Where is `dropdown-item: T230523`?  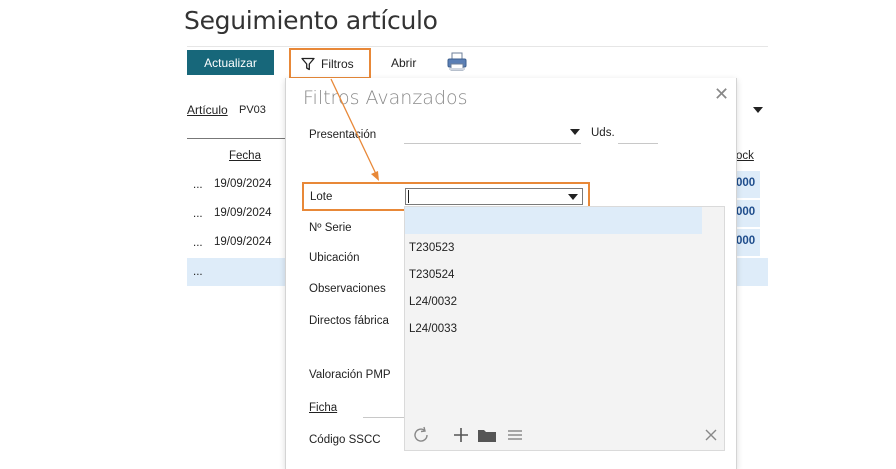 dropdown-item: T230523 is located at coordinates (431, 248).